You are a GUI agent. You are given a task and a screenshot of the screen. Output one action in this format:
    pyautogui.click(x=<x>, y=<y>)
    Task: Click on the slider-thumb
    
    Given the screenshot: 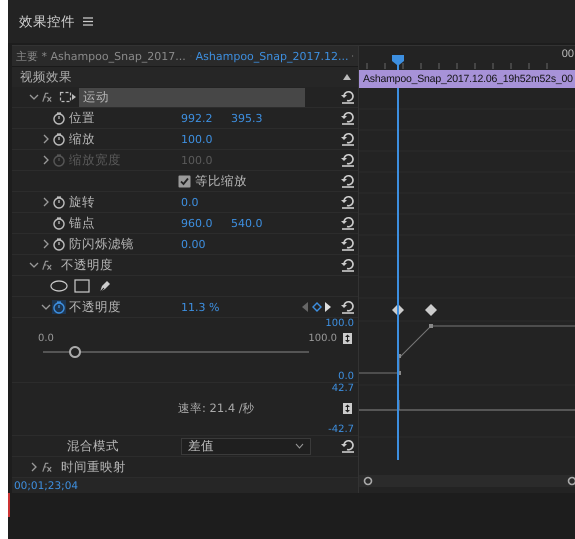 What is the action you would take?
    pyautogui.click(x=74, y=352)
    